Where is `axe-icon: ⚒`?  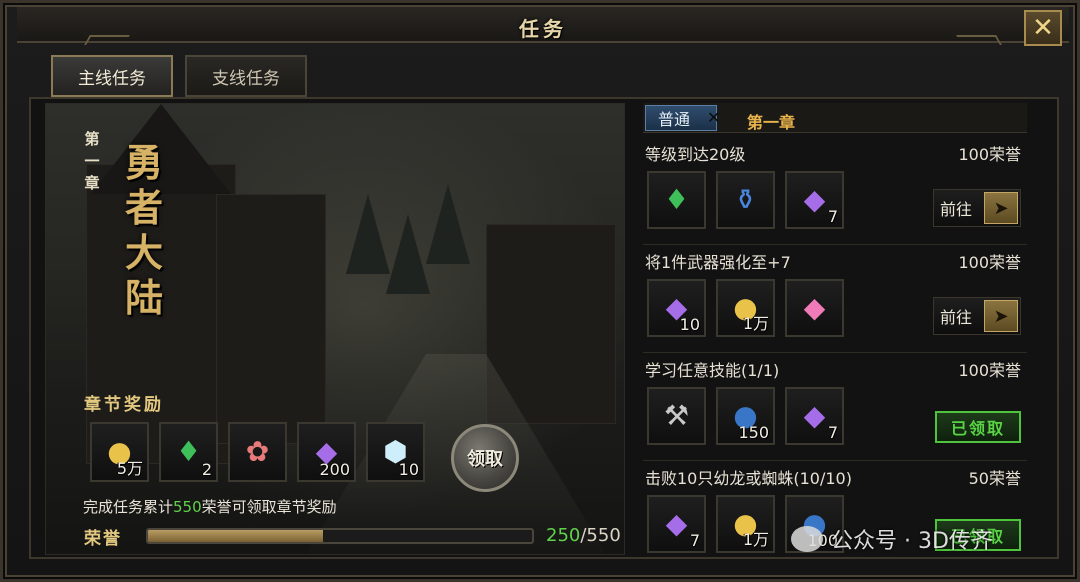
axe-icon: ⚒ is located at coordinates (676, 415).